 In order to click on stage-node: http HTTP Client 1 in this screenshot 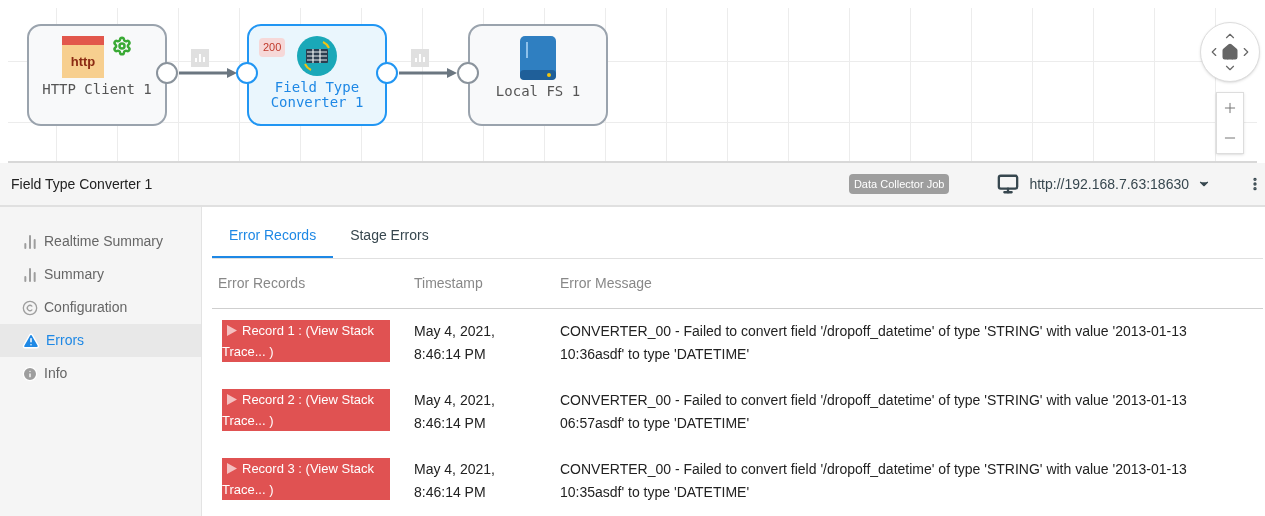, I will do `click(97, 75)`.